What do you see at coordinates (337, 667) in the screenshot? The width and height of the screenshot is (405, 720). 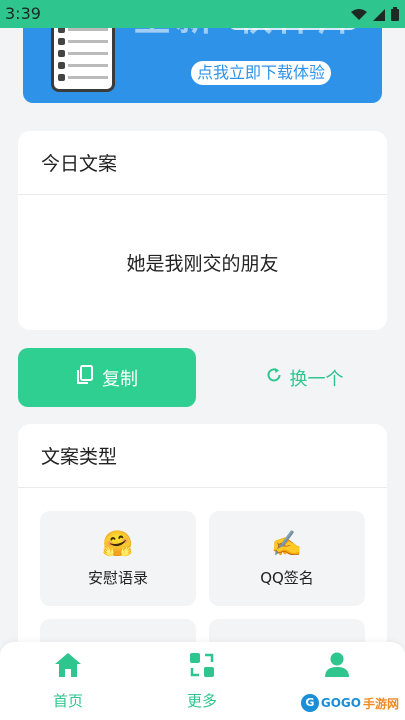 I see `profile-icon` at bounding box center [337, 667].